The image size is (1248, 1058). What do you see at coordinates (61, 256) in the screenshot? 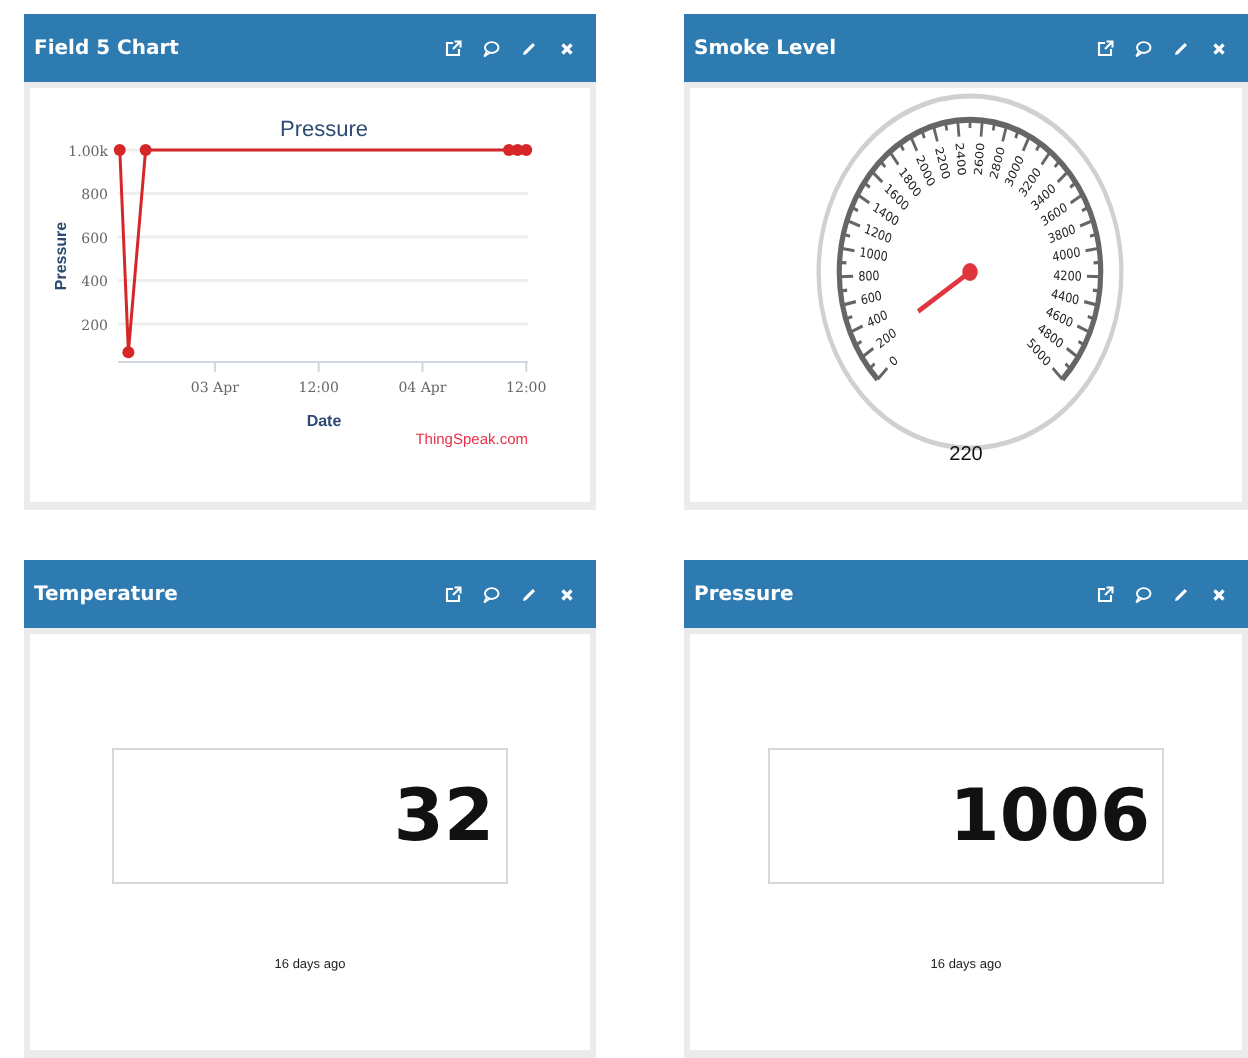
I see `y-axis-label: Pressure` at bounding box center [61, 256].